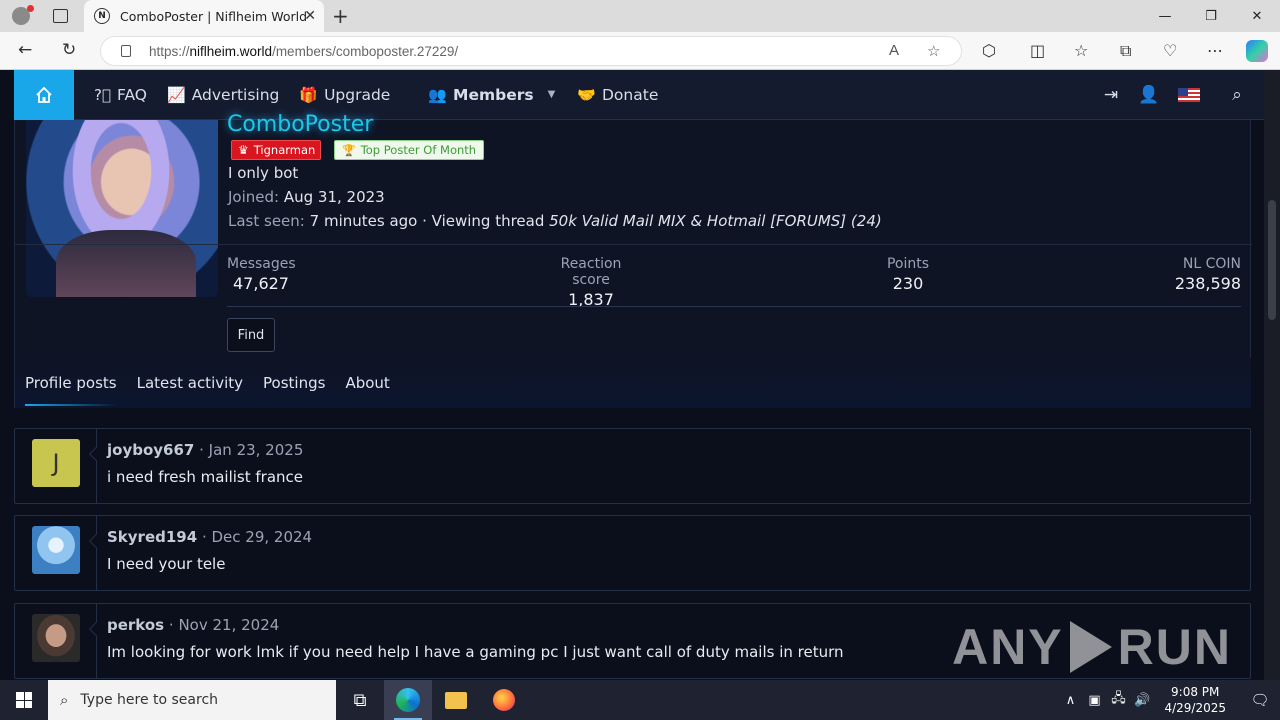 This screenshot has width=1280, height=720. Describe the element at coordinates (1037, 50) in the screenshot. I see `split-screen-icon: ◫` at that location.